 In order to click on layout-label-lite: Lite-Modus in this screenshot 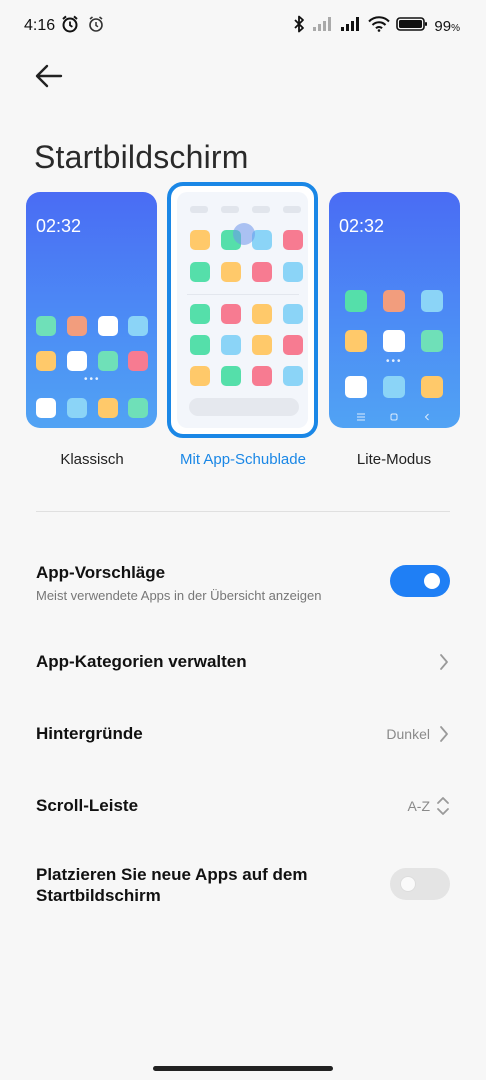, I will do `click(394, 459)`.